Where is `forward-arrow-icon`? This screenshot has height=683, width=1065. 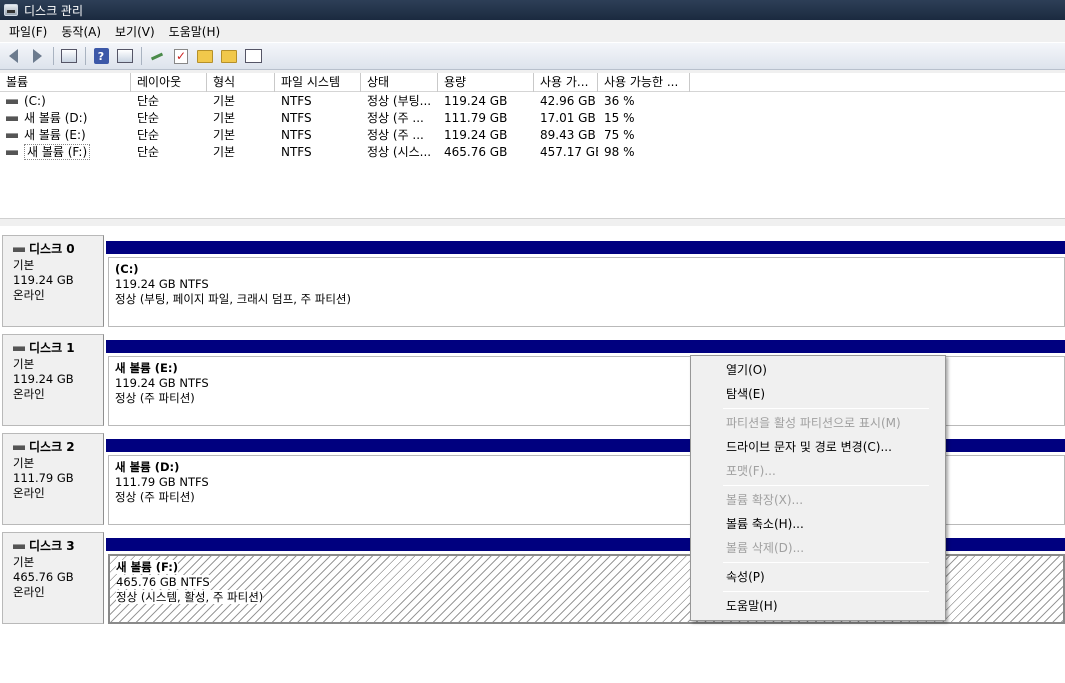
forward-arrow-icon is located at coordinates (37, 56).